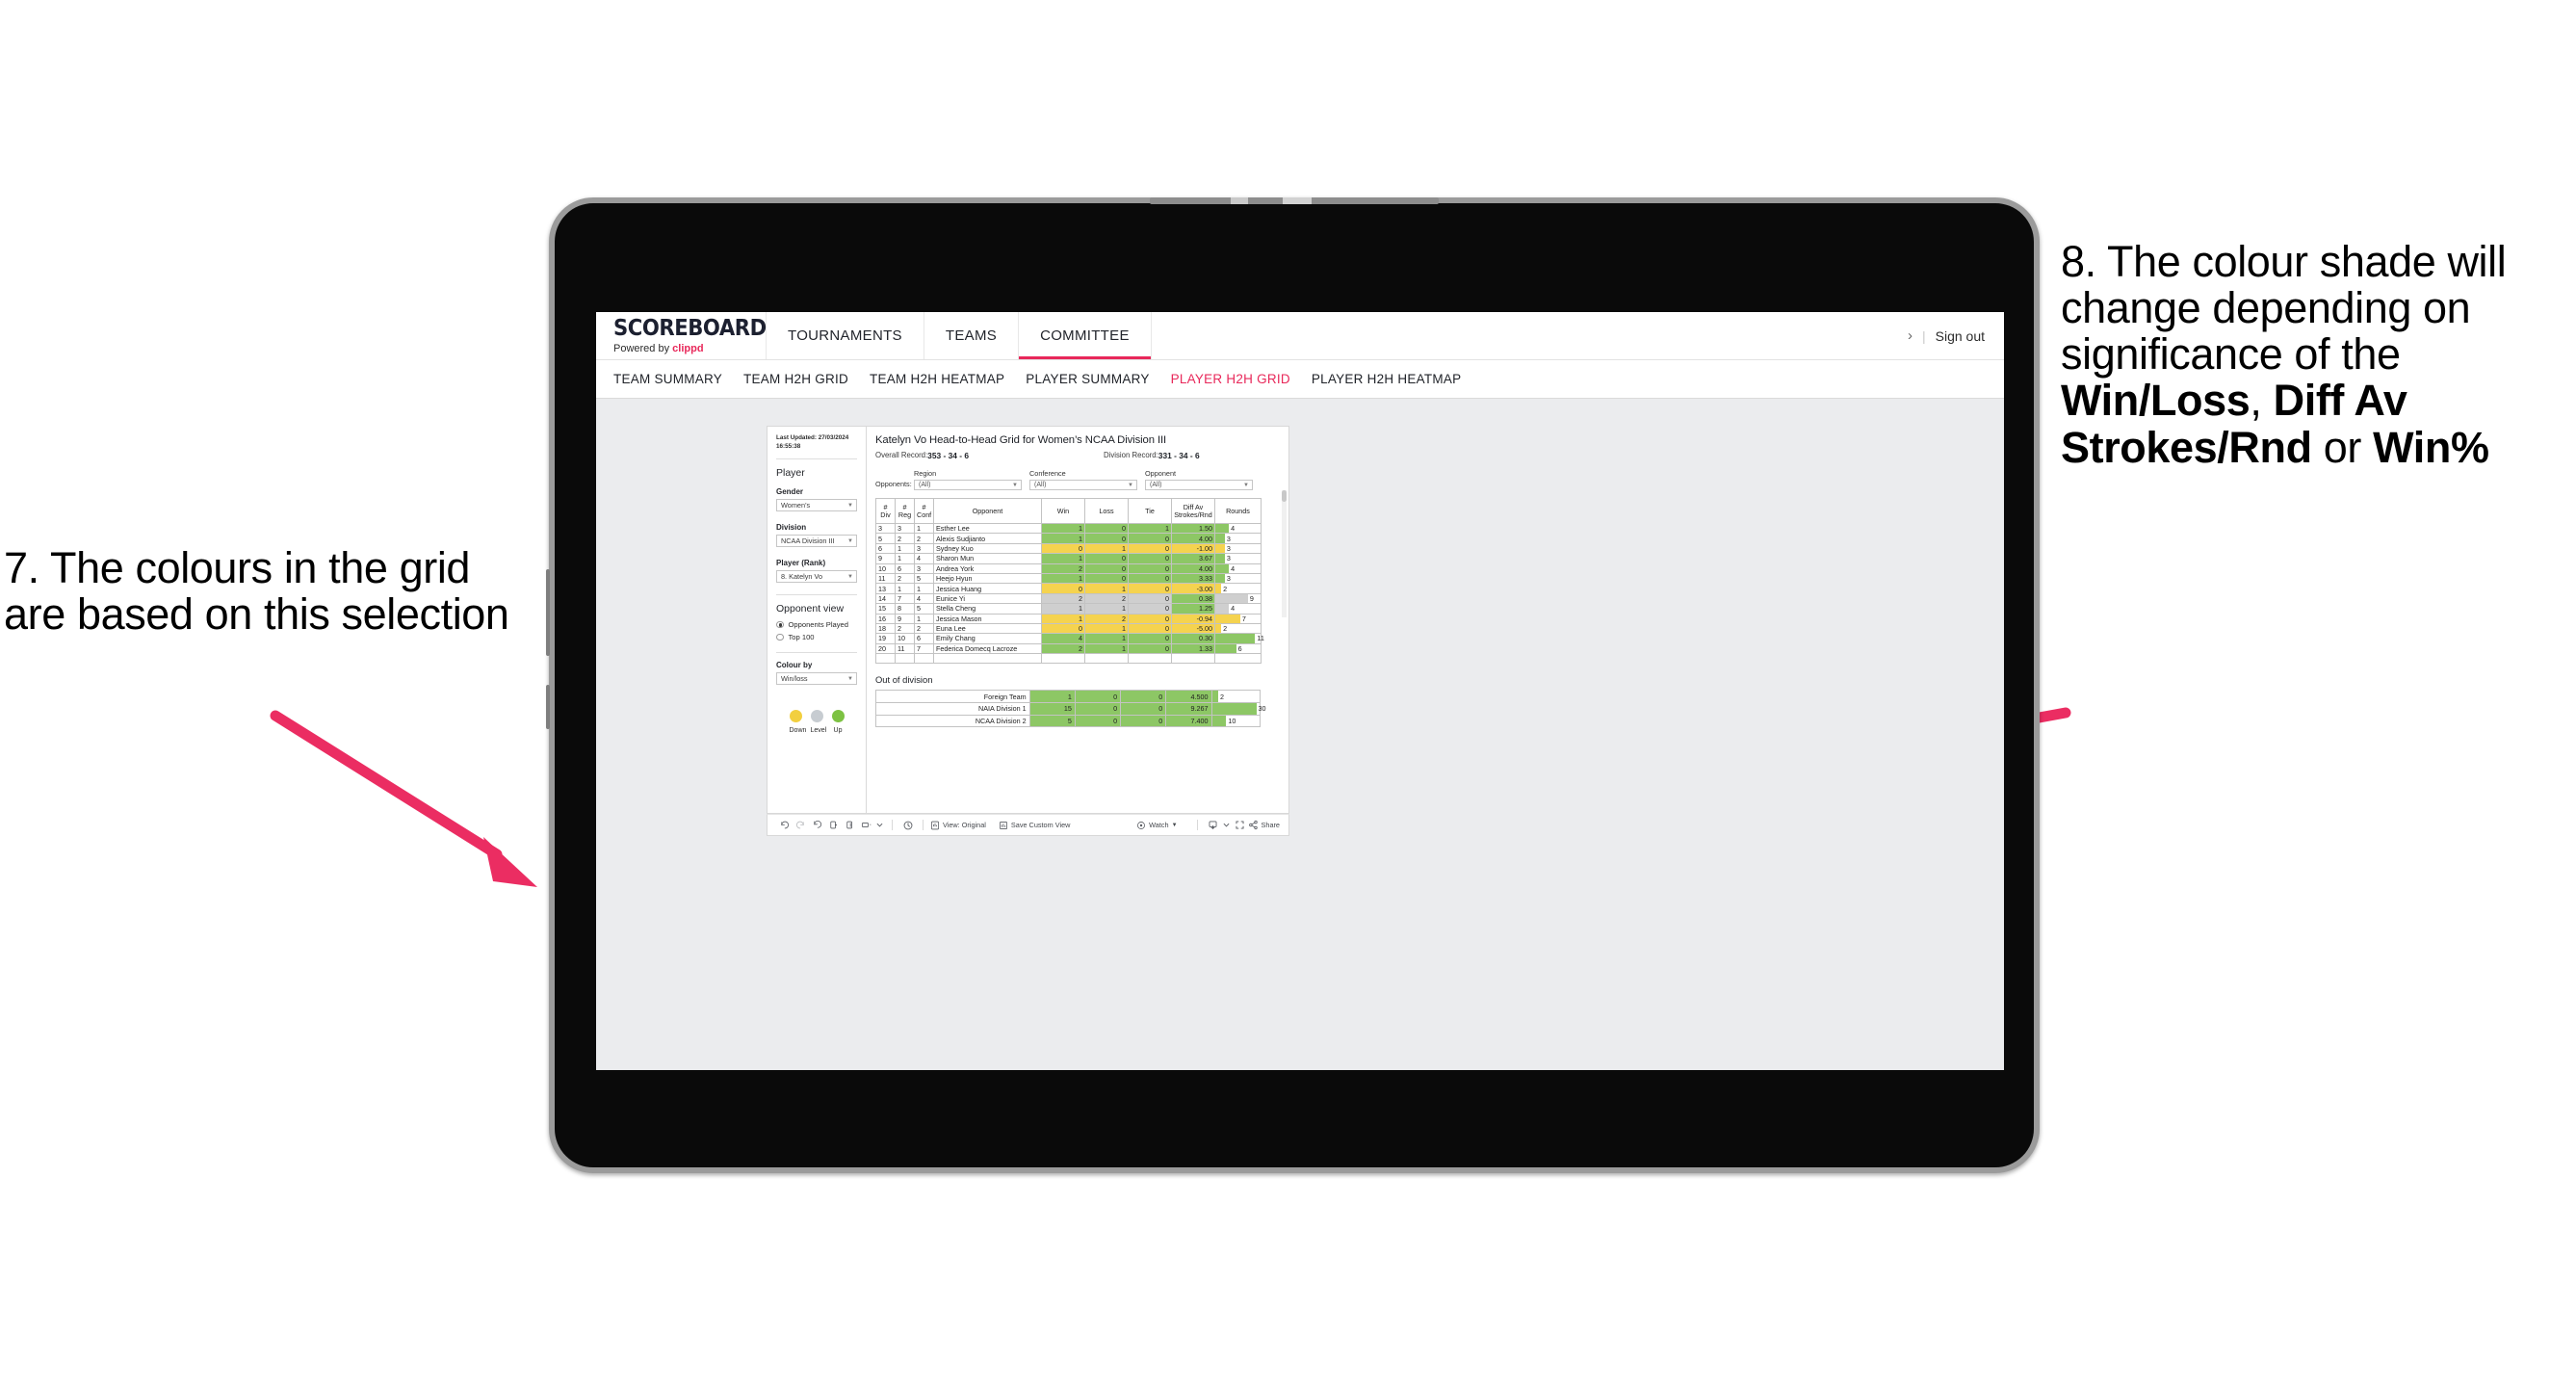 The image size is (2576, 1386). I want to click on radio-opponents-played: Opponents Played, so click(816, 624).